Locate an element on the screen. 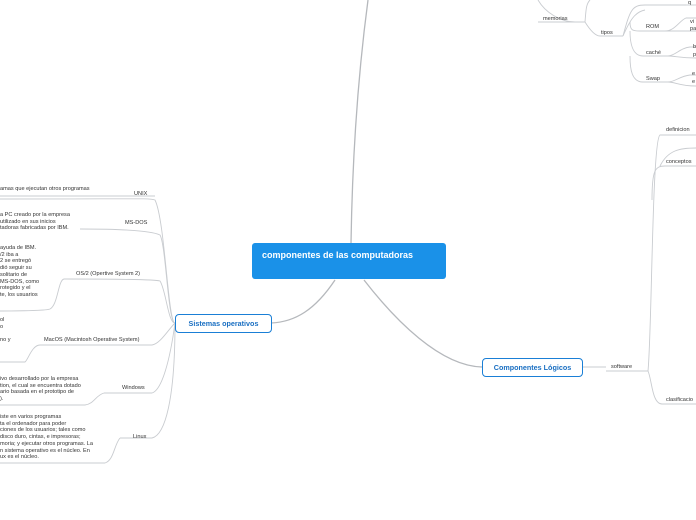  note-msdos-line-1: a PC creado por la empresa is located at coordinates (35, 215).